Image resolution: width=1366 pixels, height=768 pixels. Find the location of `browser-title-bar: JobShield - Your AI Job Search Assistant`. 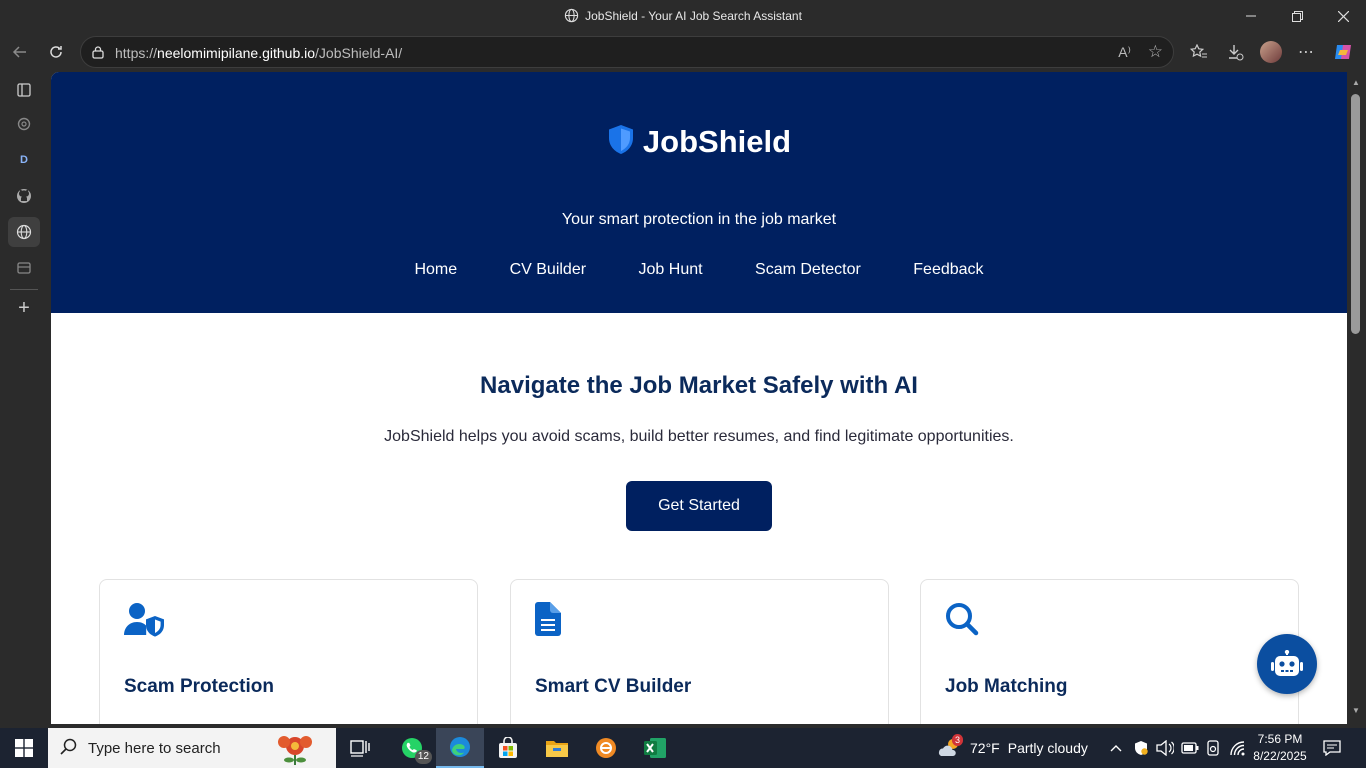

browser-title-bar: JobShield - Your AI Job Search Assistant is located at coordinates (683, 16).